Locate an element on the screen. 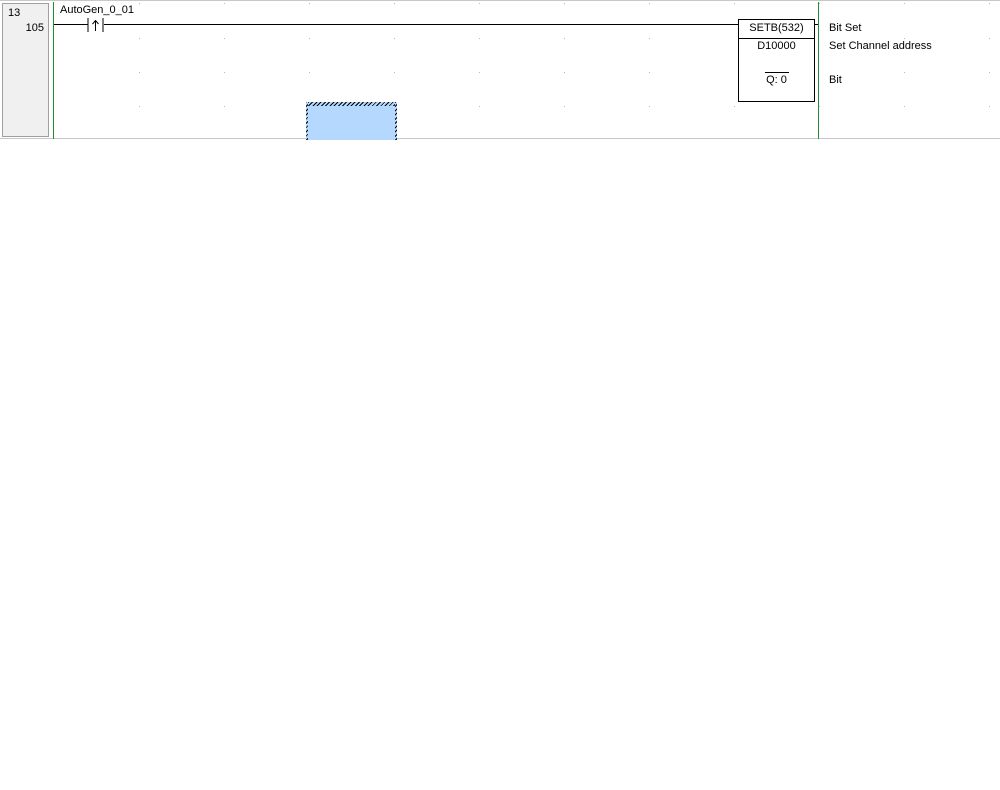 The width and height of the screenshot is (1000, 790). function-block-operand-overbar is located at coordinates (777, 72).